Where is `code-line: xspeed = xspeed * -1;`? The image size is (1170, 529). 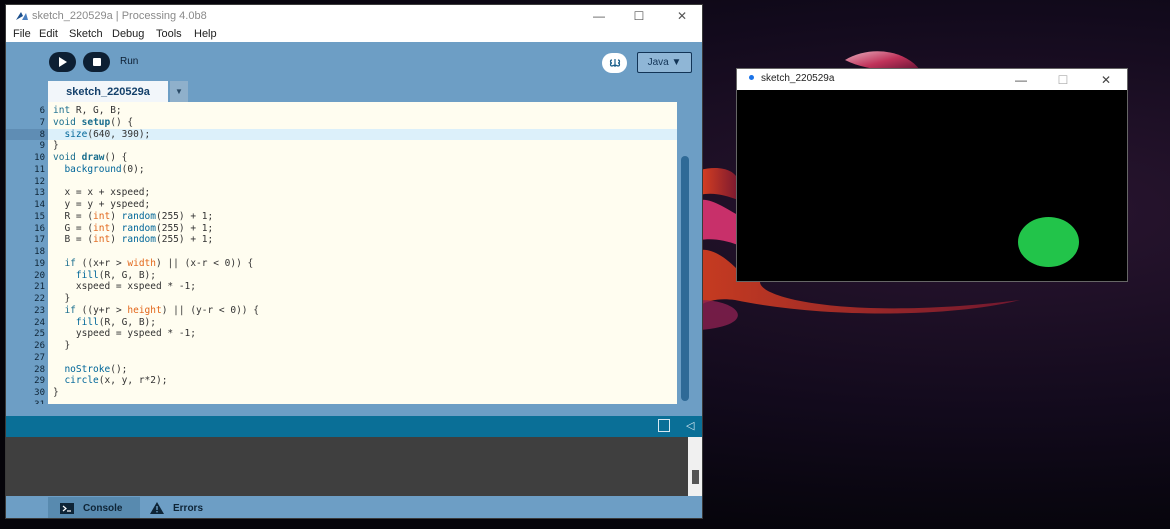
code-line: xspeed = xspeed * -1; is located at coordinates (124, 286).